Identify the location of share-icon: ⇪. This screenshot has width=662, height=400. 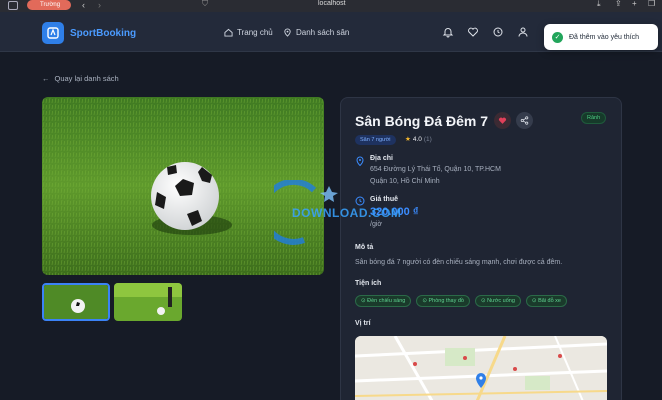
(618, 4).